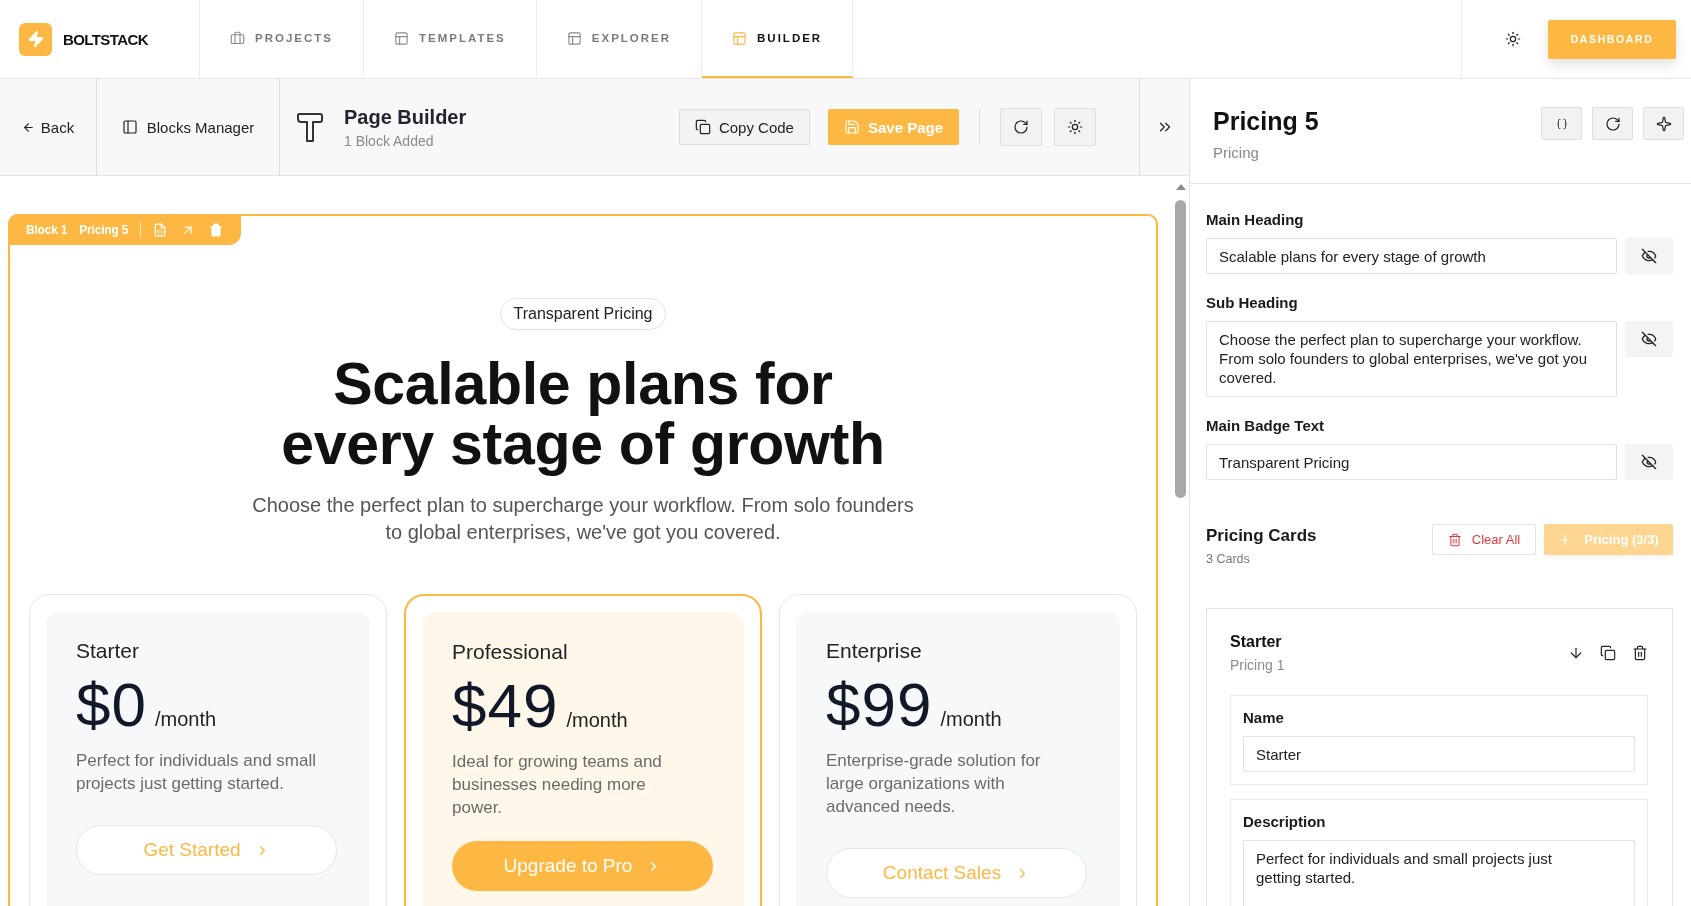 The width and height of the screenshot is (1691, 906). Describe the element at coordinates (851, 127) in the screenshot. I see `save-icon` at that location.